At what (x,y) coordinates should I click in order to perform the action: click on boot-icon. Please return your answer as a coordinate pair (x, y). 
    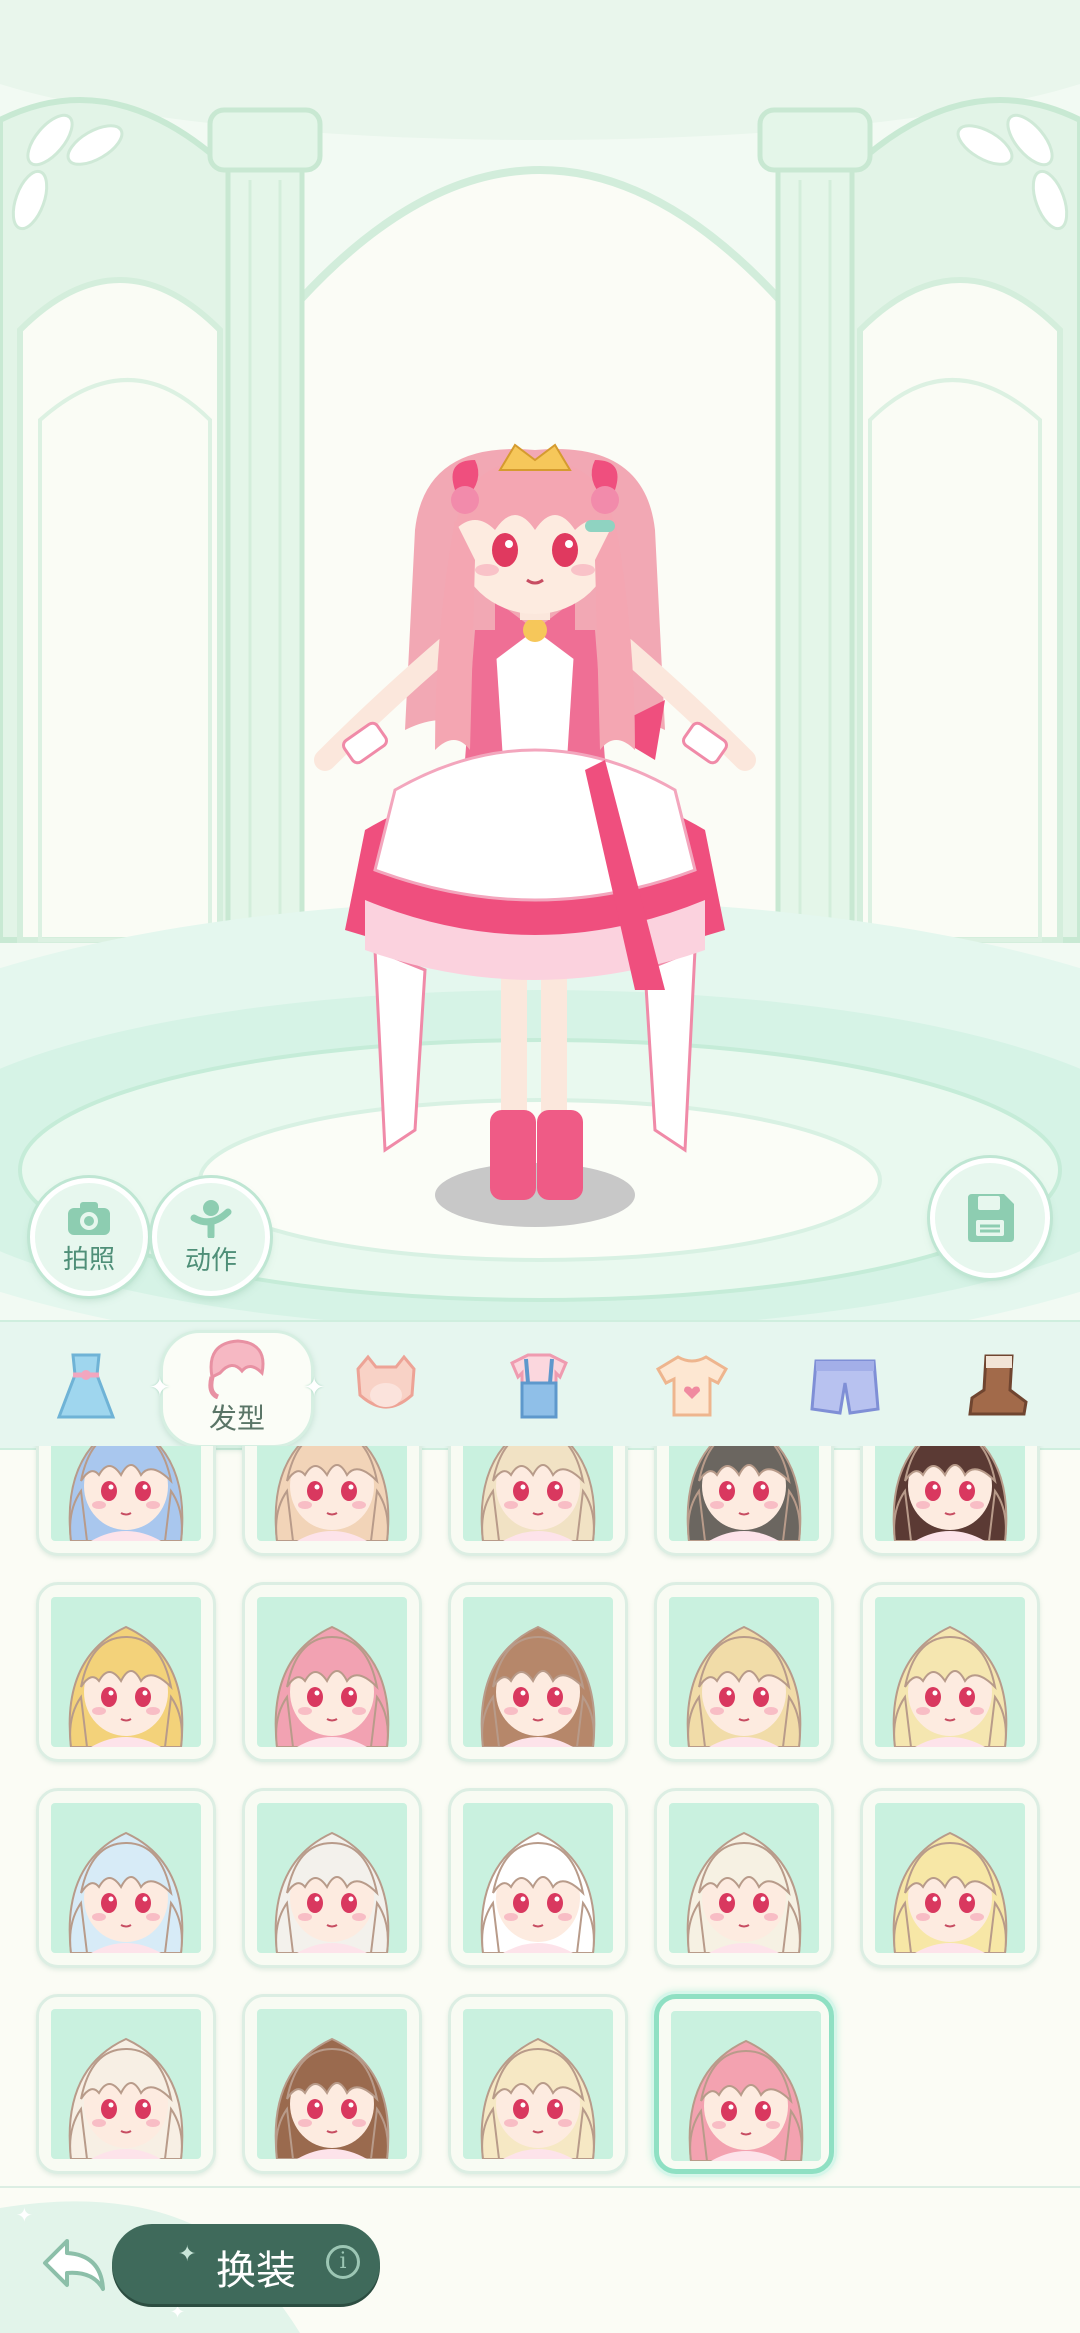
    Looking at the image, I should click on (998, 1385).